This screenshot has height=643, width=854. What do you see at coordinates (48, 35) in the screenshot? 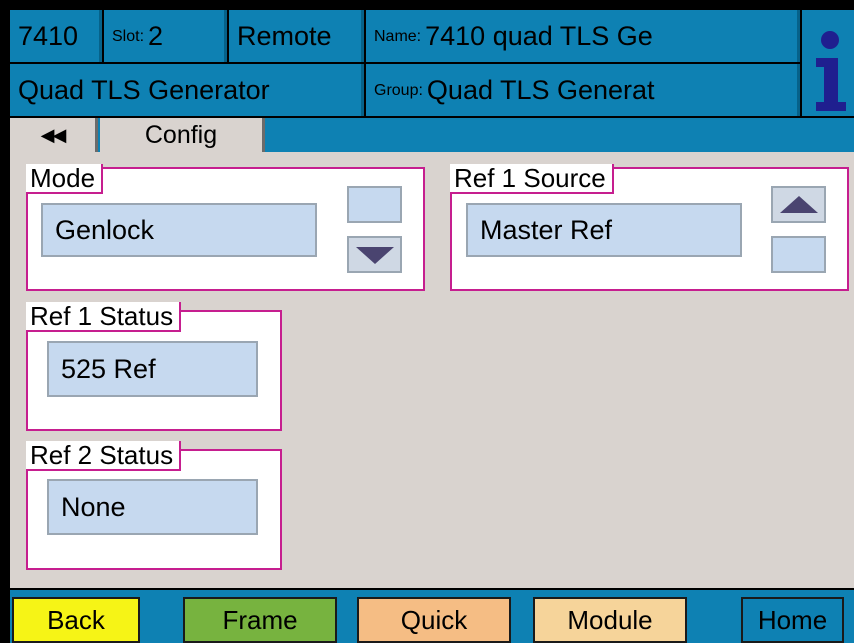
I see `model-label: 7410` at bounding box center [48, 35].